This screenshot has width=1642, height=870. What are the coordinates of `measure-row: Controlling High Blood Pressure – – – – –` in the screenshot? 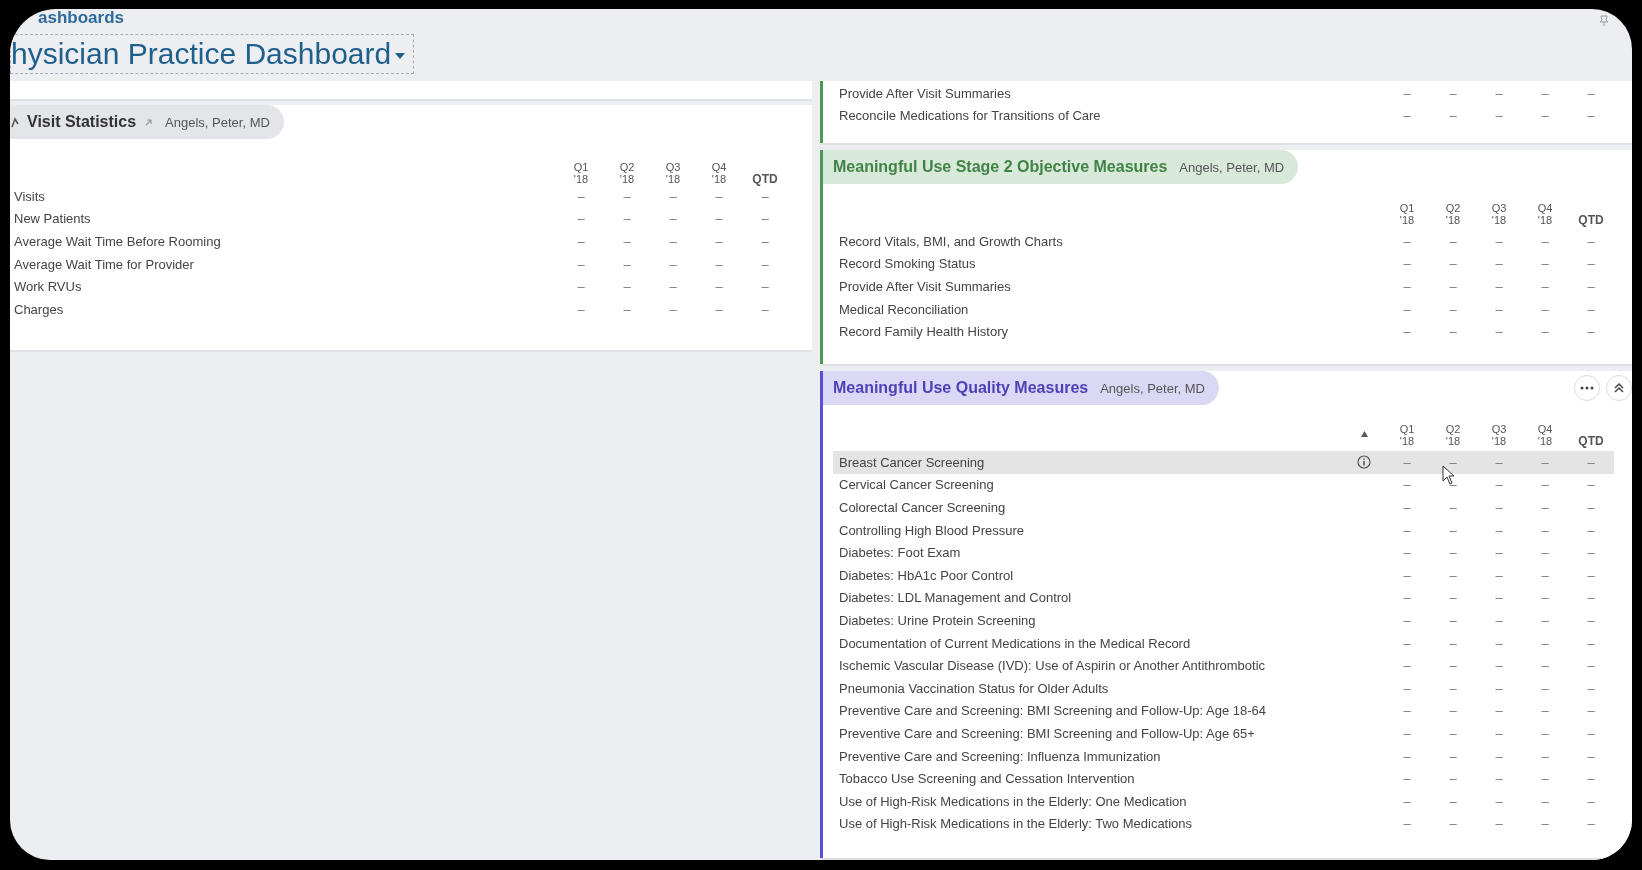 It's located at (1218, 530).